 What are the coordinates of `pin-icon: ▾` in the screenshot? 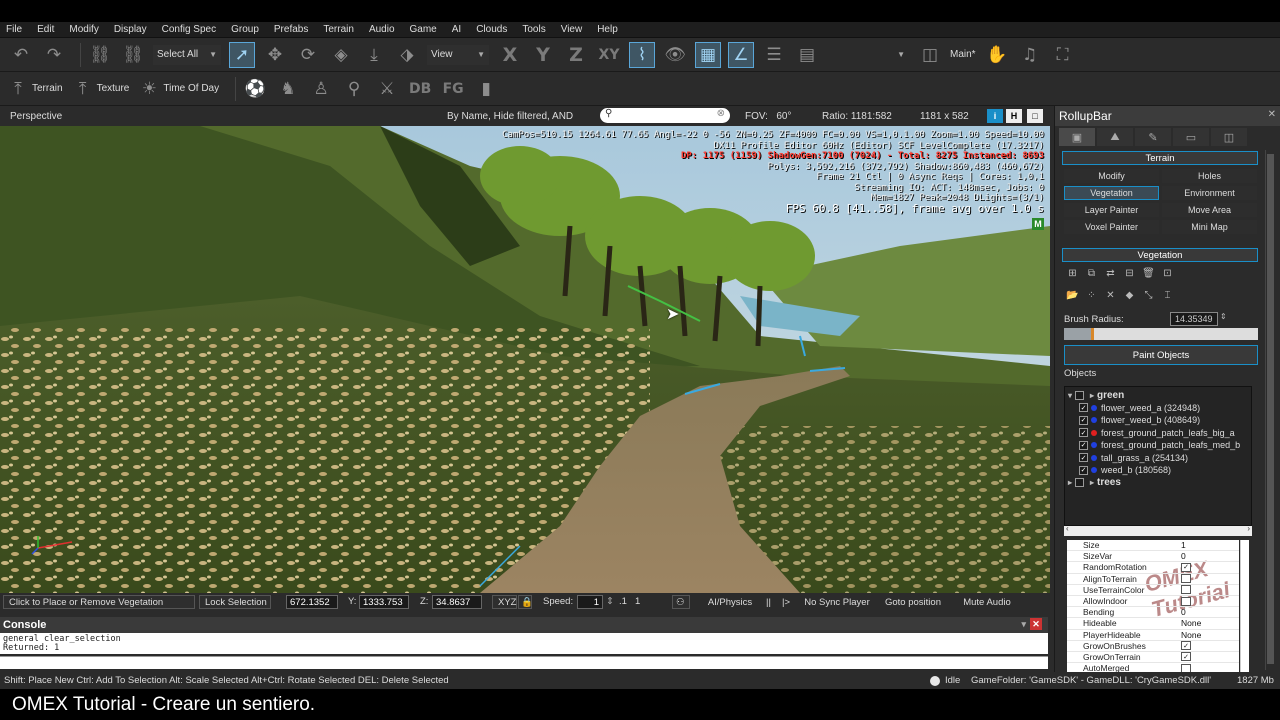 It's located at (1023, 624).